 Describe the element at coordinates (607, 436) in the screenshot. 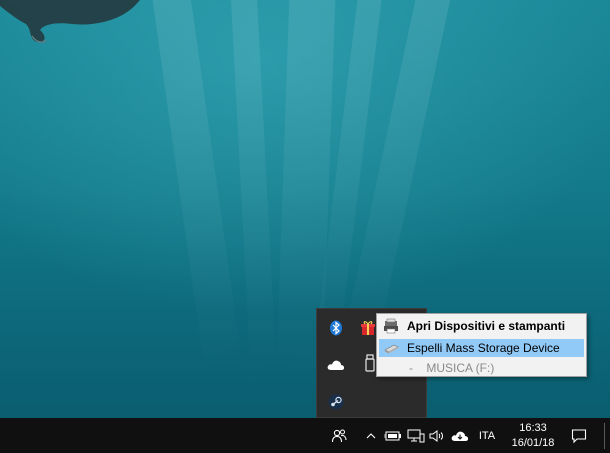

I see `show-desktop-button` at that location.